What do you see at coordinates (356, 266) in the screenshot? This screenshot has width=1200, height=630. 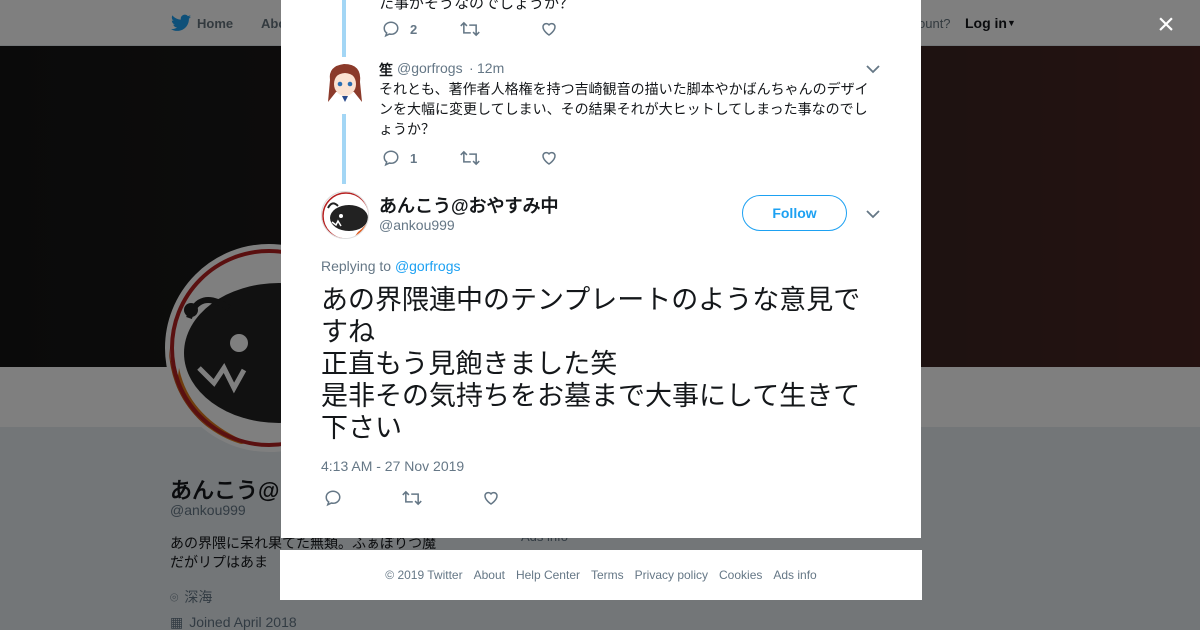 I see `replying-prefix: Replying to` at bounding box center [356, 266].